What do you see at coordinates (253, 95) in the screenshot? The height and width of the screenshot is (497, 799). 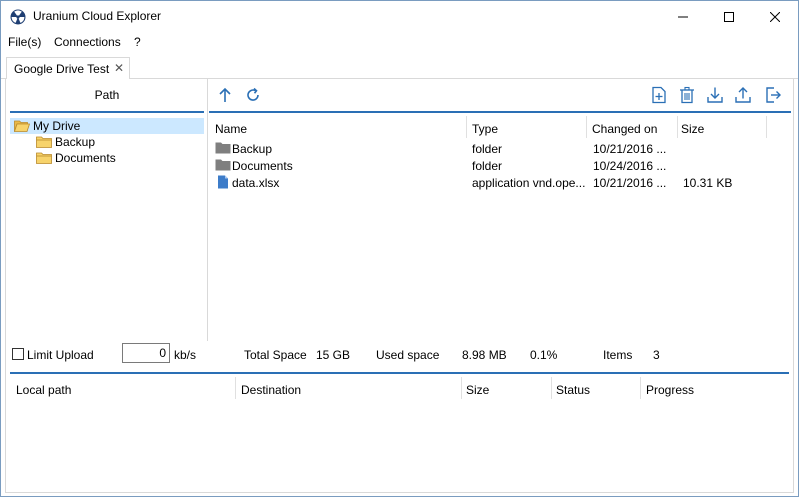 I see `refresh-icon` at bounding box center [253, 95].